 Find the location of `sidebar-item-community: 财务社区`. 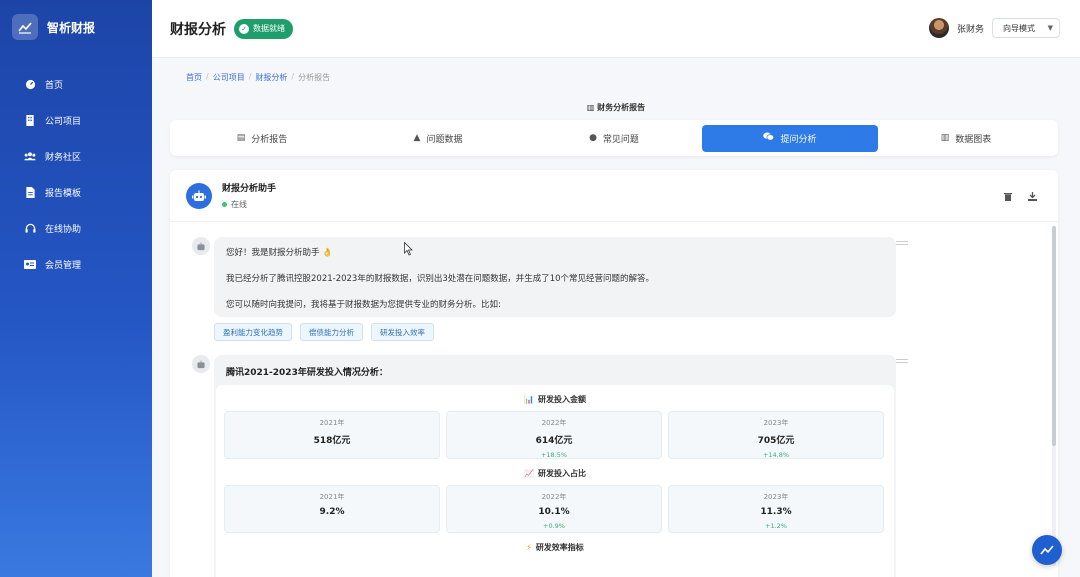

sidebar-item-community: 财务社区 is located at coordinates (76, 156).